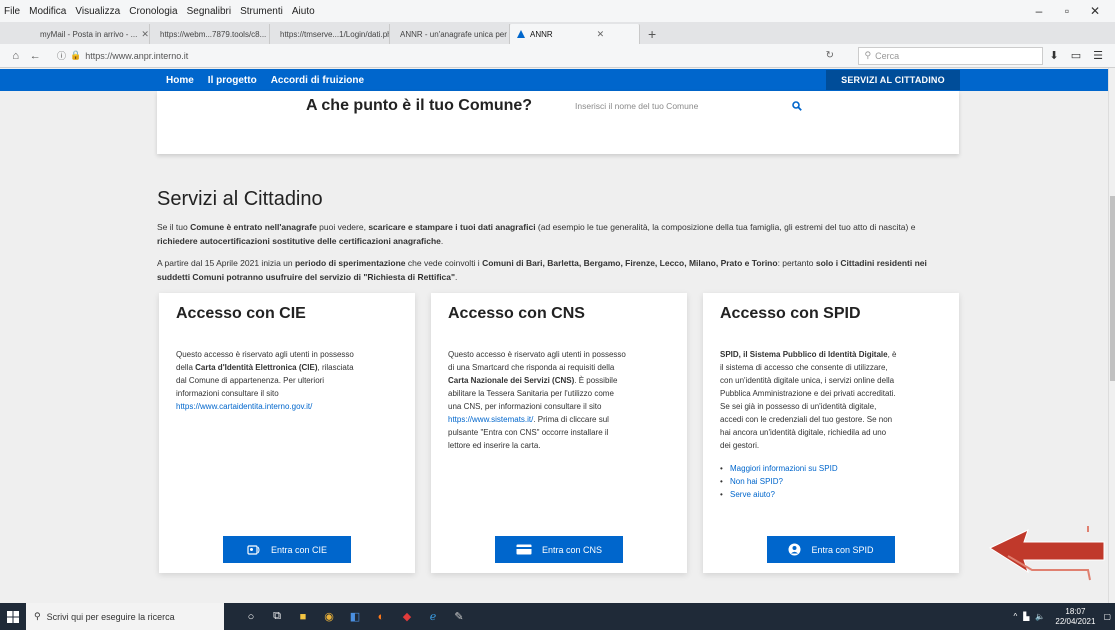 This screenshot has width=1115, height=630. Describe the element at coordinates (36, 56) in the screenshot. I see `back-icon: ←` at that location.